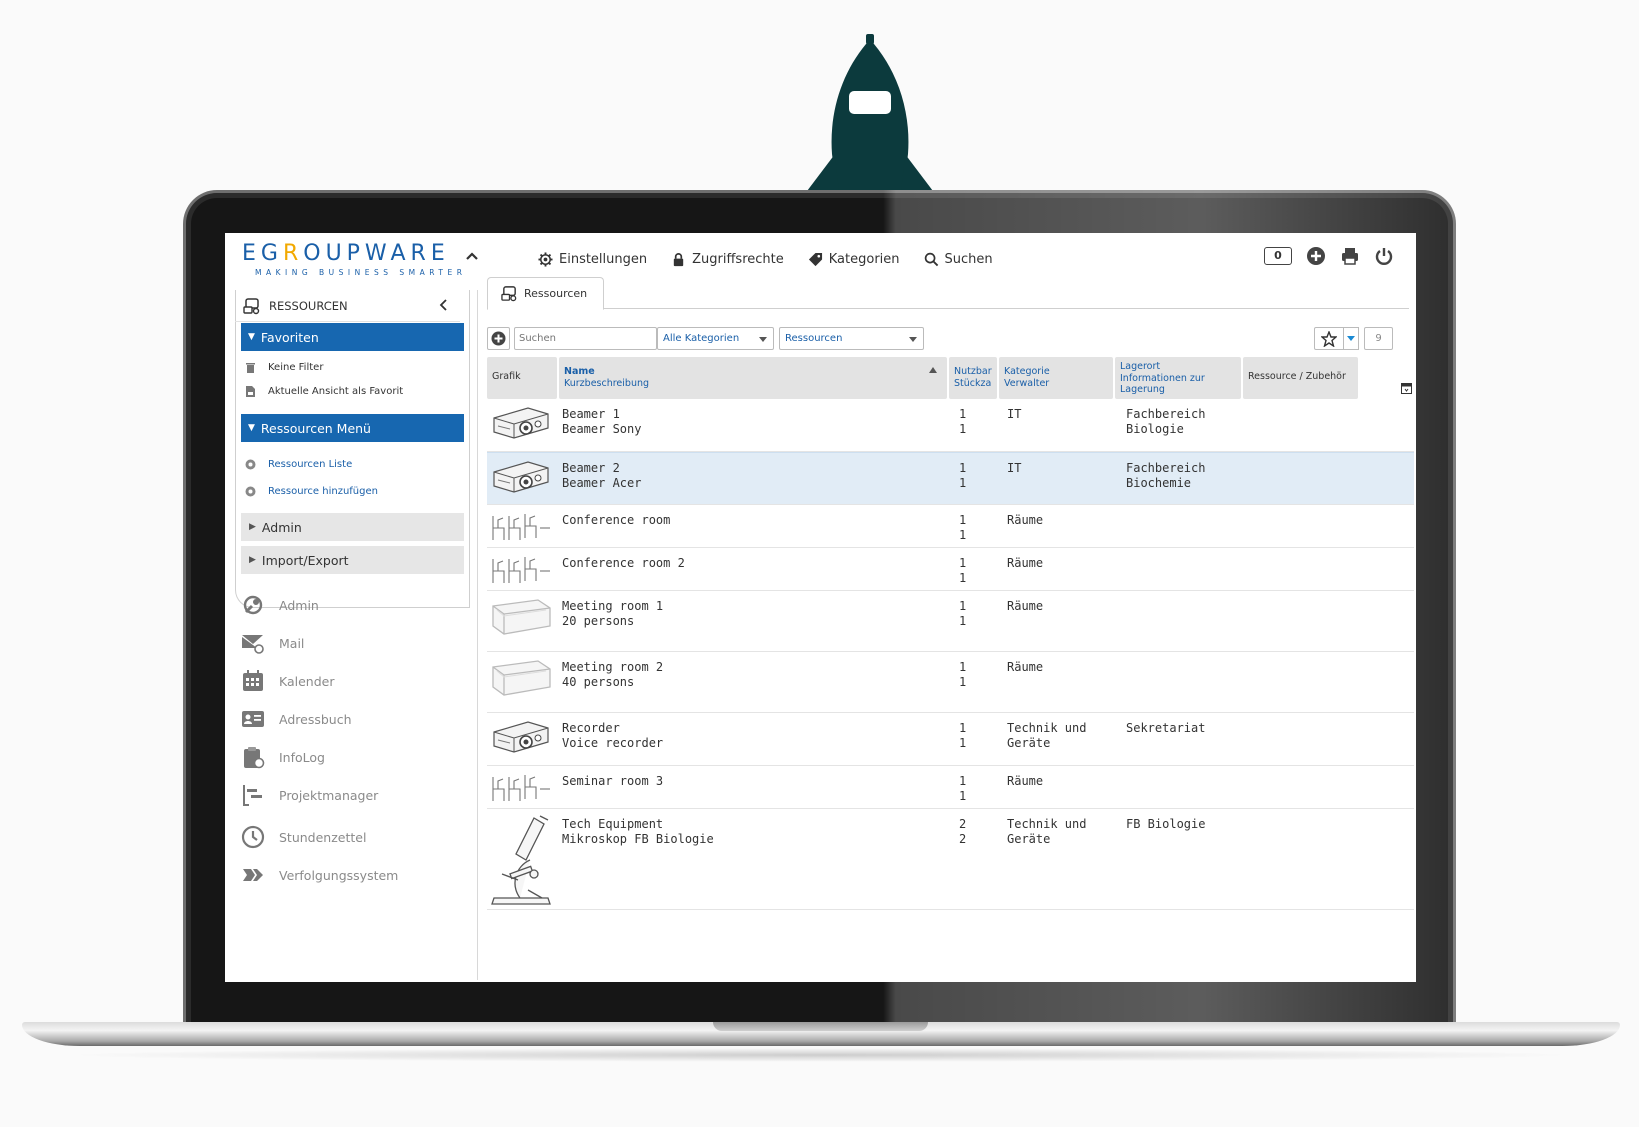  What do you see at coordinates (854, 259) in the screenshot?
I see `nav-kategorien: Kategorien` at bounding box center [854, 259].